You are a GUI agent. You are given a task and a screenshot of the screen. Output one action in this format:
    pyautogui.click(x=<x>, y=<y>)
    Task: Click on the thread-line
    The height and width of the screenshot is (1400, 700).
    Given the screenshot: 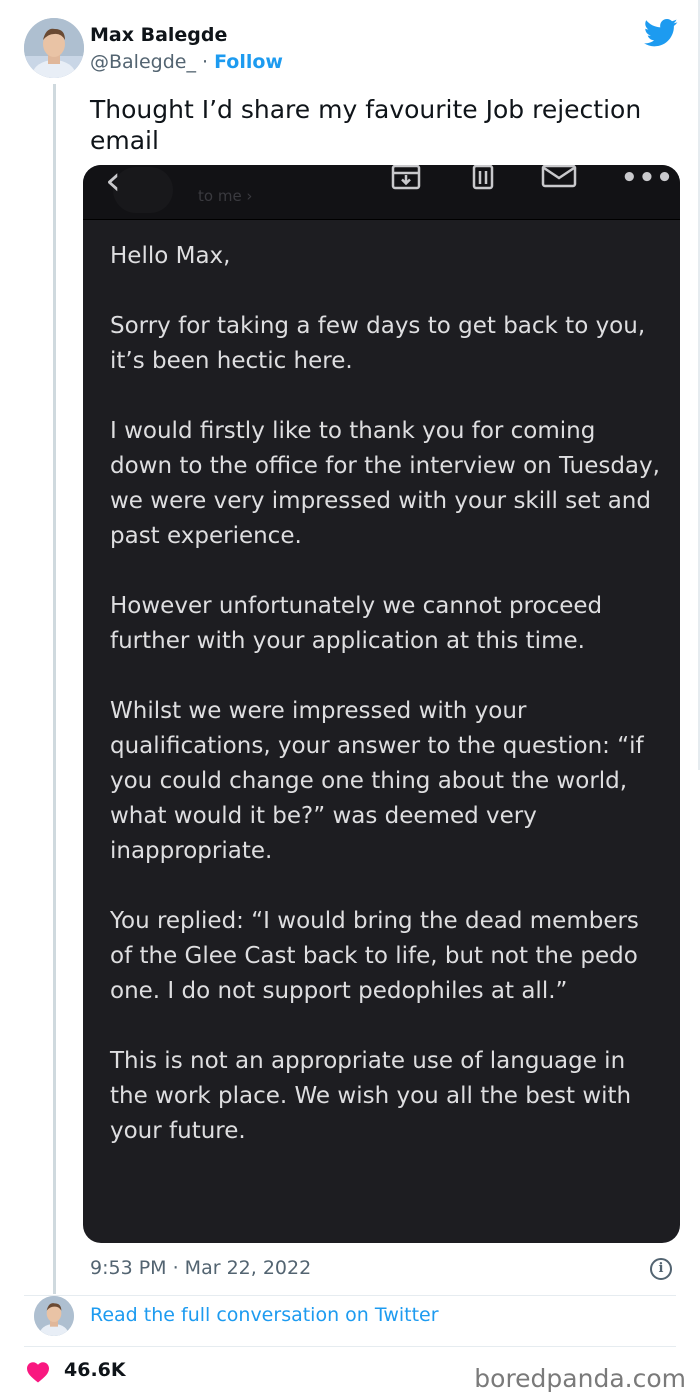 What is the action you would take?
    pyautogui.click(x=54, y=689)
    